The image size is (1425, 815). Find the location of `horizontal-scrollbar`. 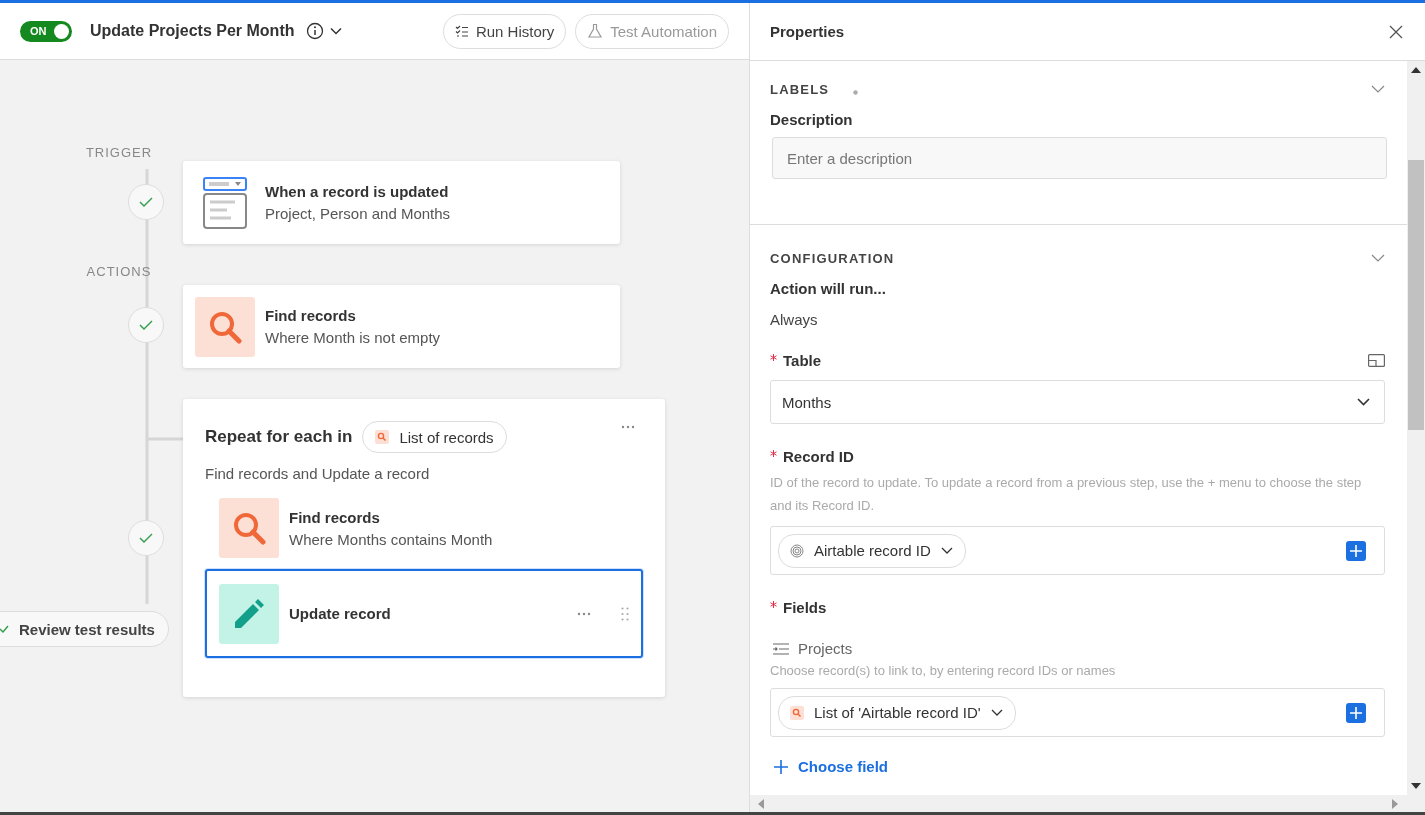

horizontal-scrollbar is located at coordinates (1087, 803).